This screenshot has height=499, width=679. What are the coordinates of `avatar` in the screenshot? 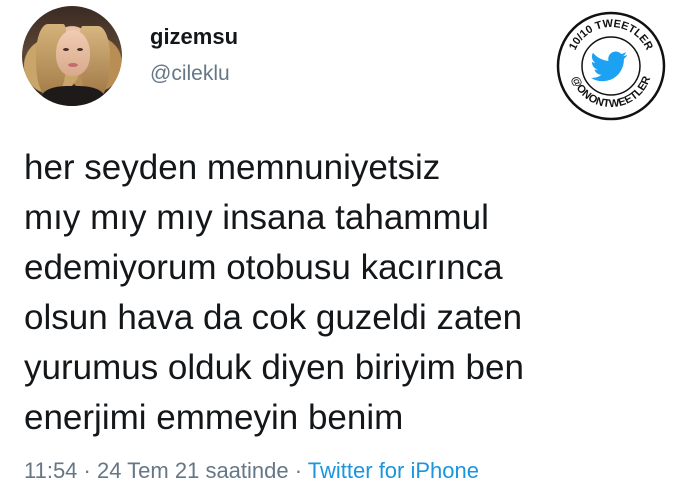 It's located at (72, 56).